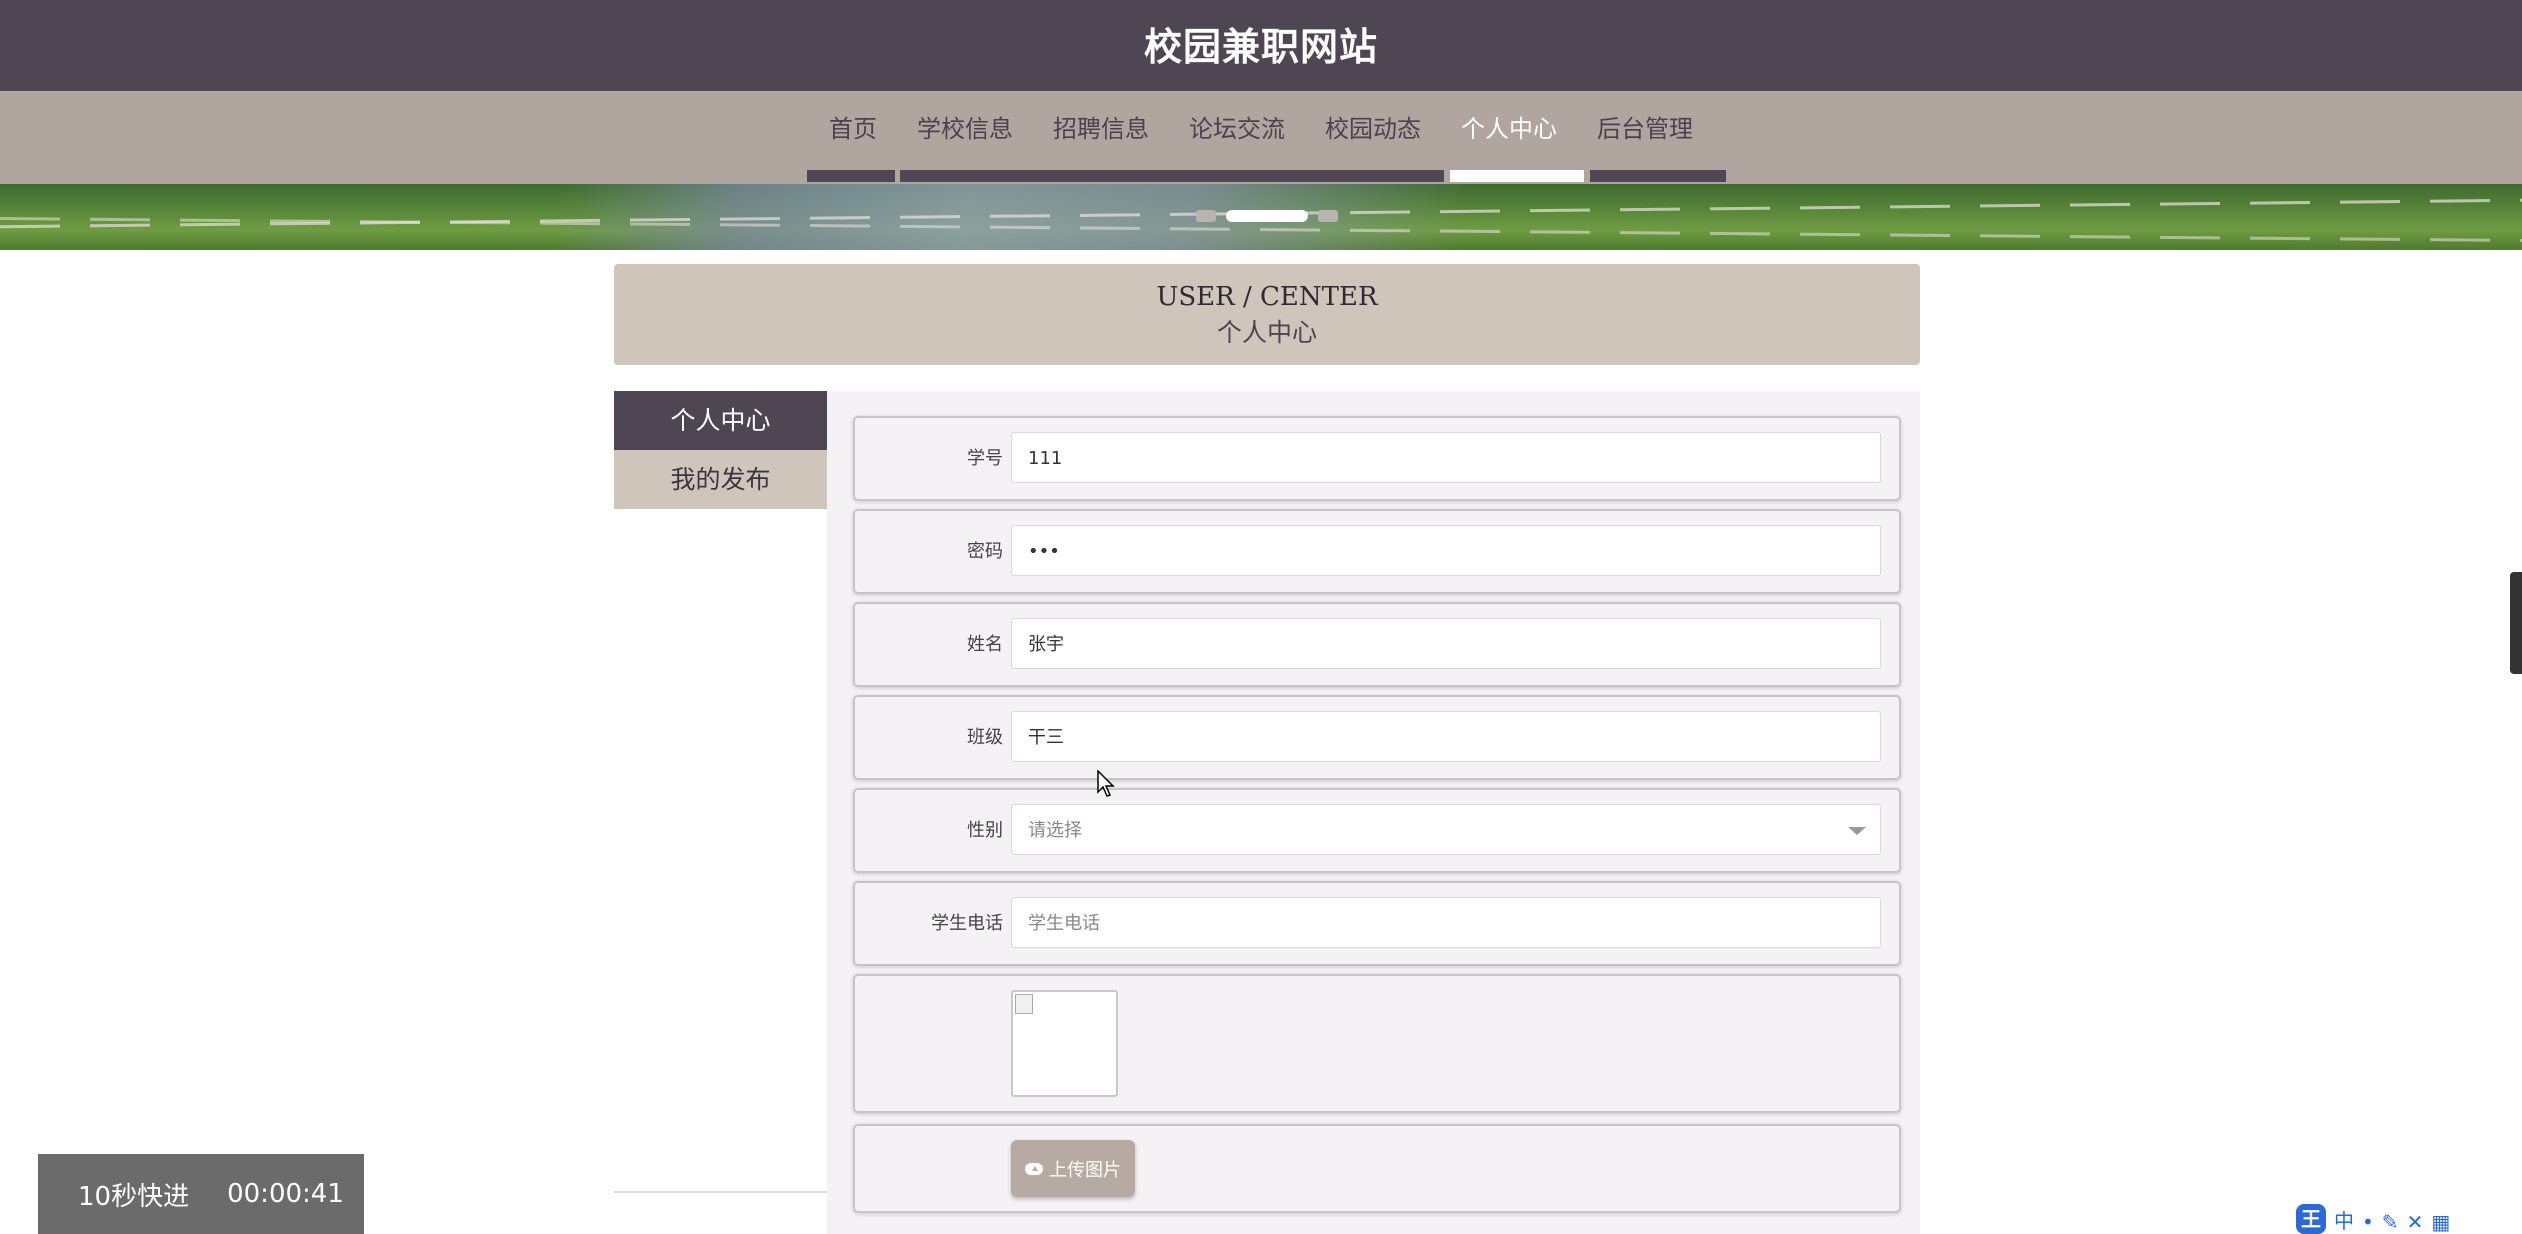  I want to click on form-row-student-id: 学号 111, so click(1377, 458).